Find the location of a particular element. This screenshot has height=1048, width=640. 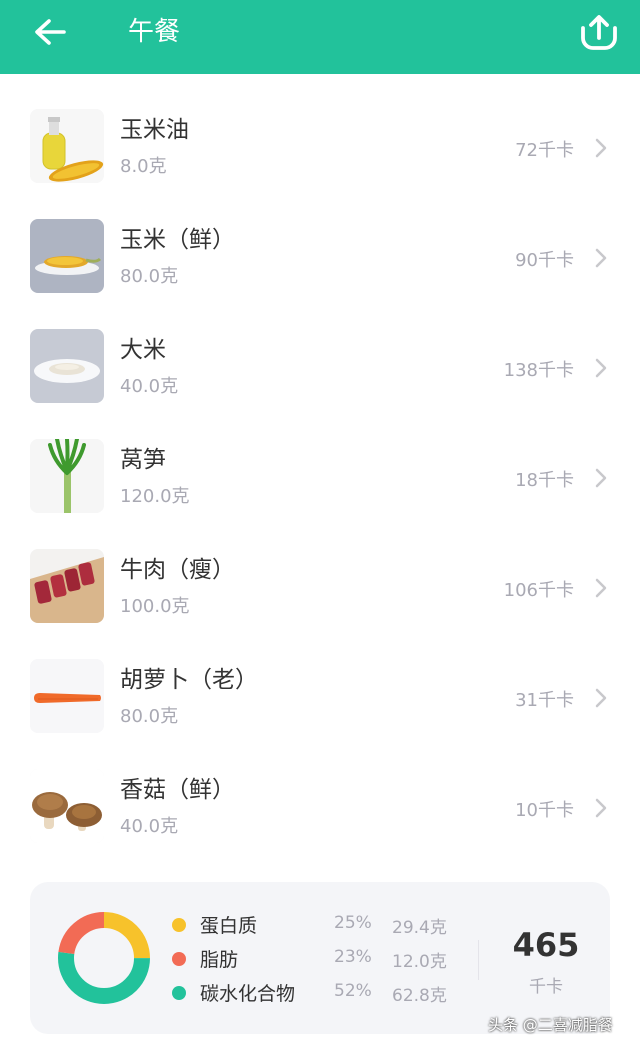

food-name: 玉米（鲜） is located at coordinates (177, 240).